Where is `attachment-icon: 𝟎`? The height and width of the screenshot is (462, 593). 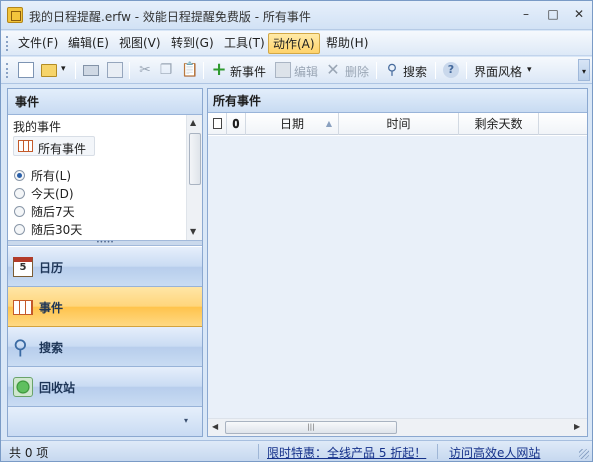 attachment-icon: 𝟎 is located at coordinates (236, 124).